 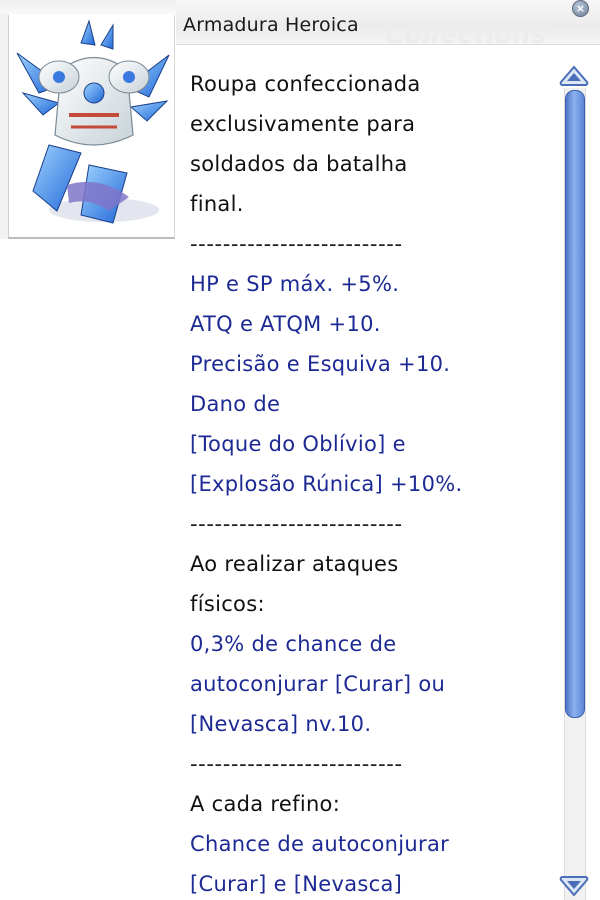 What do you see at coordinates (305, 84) in the screenshot?
I see `description-line: Roupa confeccionada` at bounding box center [305, 84].